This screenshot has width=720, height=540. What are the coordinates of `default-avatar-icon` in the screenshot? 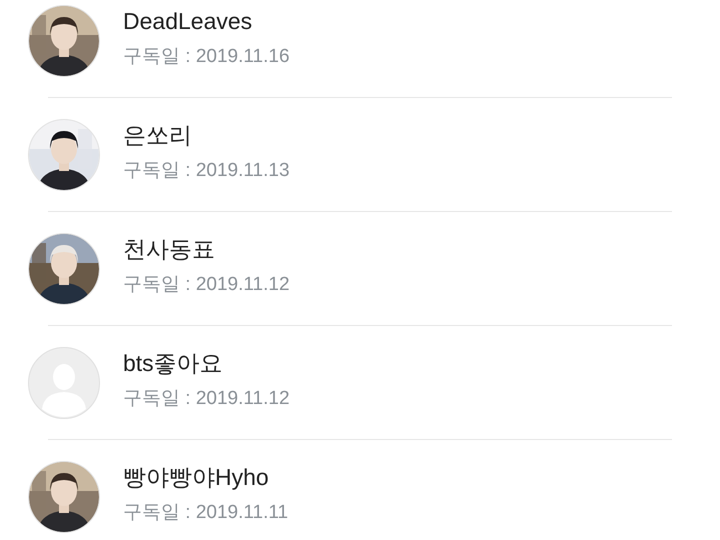 It's located at (64, 383).